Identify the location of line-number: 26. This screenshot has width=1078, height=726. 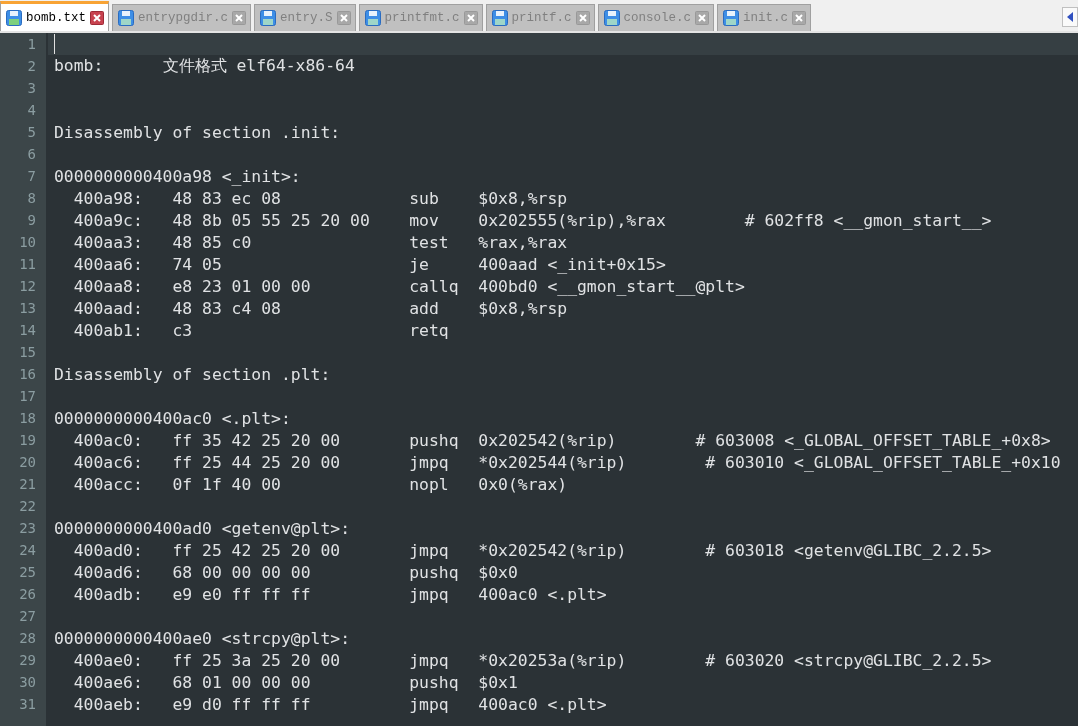
(27, 594).